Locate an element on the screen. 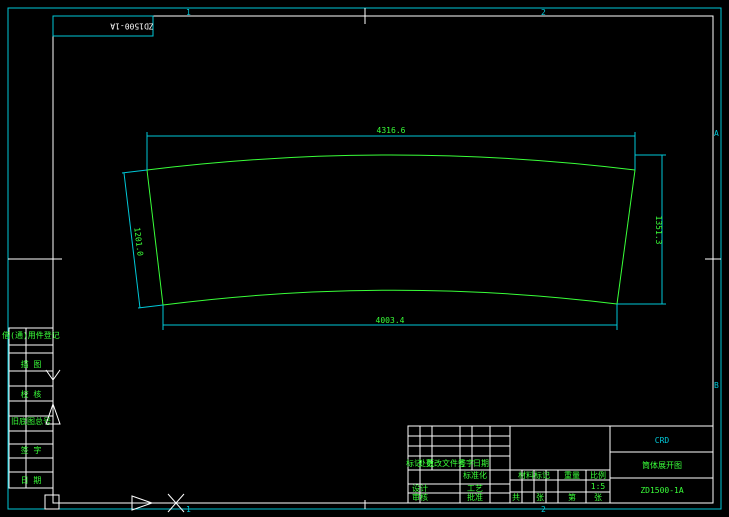 The image size is (729, 517). dim-left-ext-top is located at coordinates (134, 171).